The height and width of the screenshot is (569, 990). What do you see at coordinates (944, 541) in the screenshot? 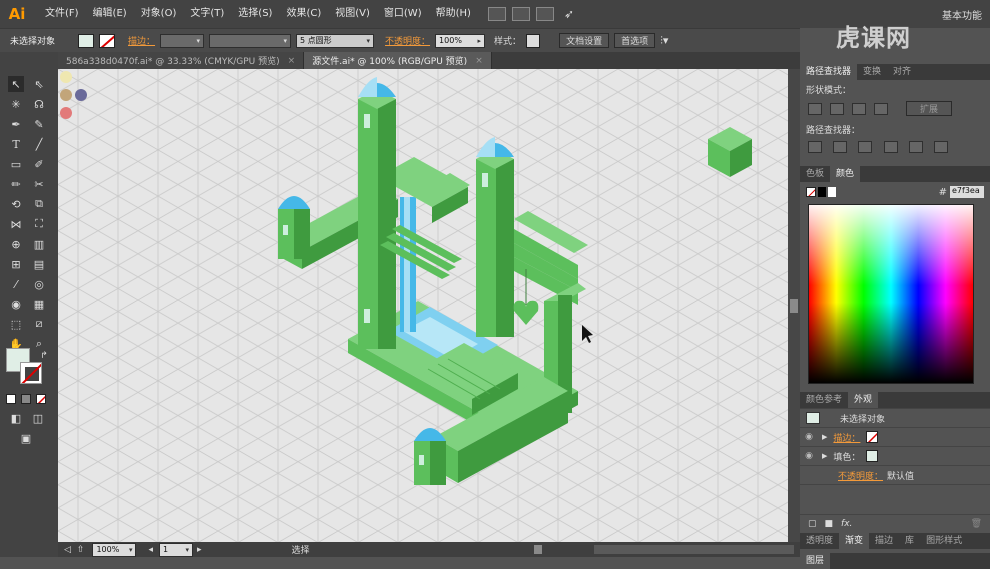
I see `tab-graphic-styles: 图形样式` at bounding box center [944, 541].